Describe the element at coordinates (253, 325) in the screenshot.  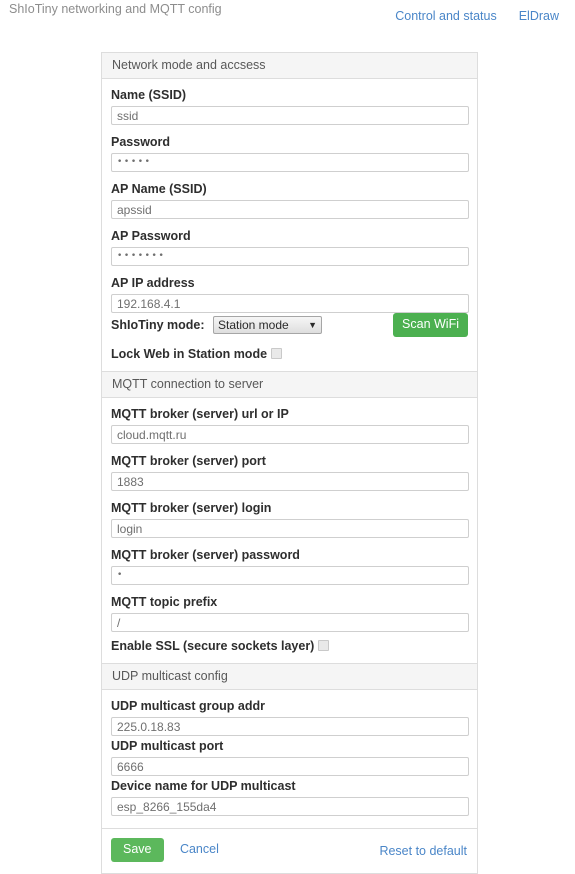
I see `shiotiny-mode-selected-value: Station mode` at that location.